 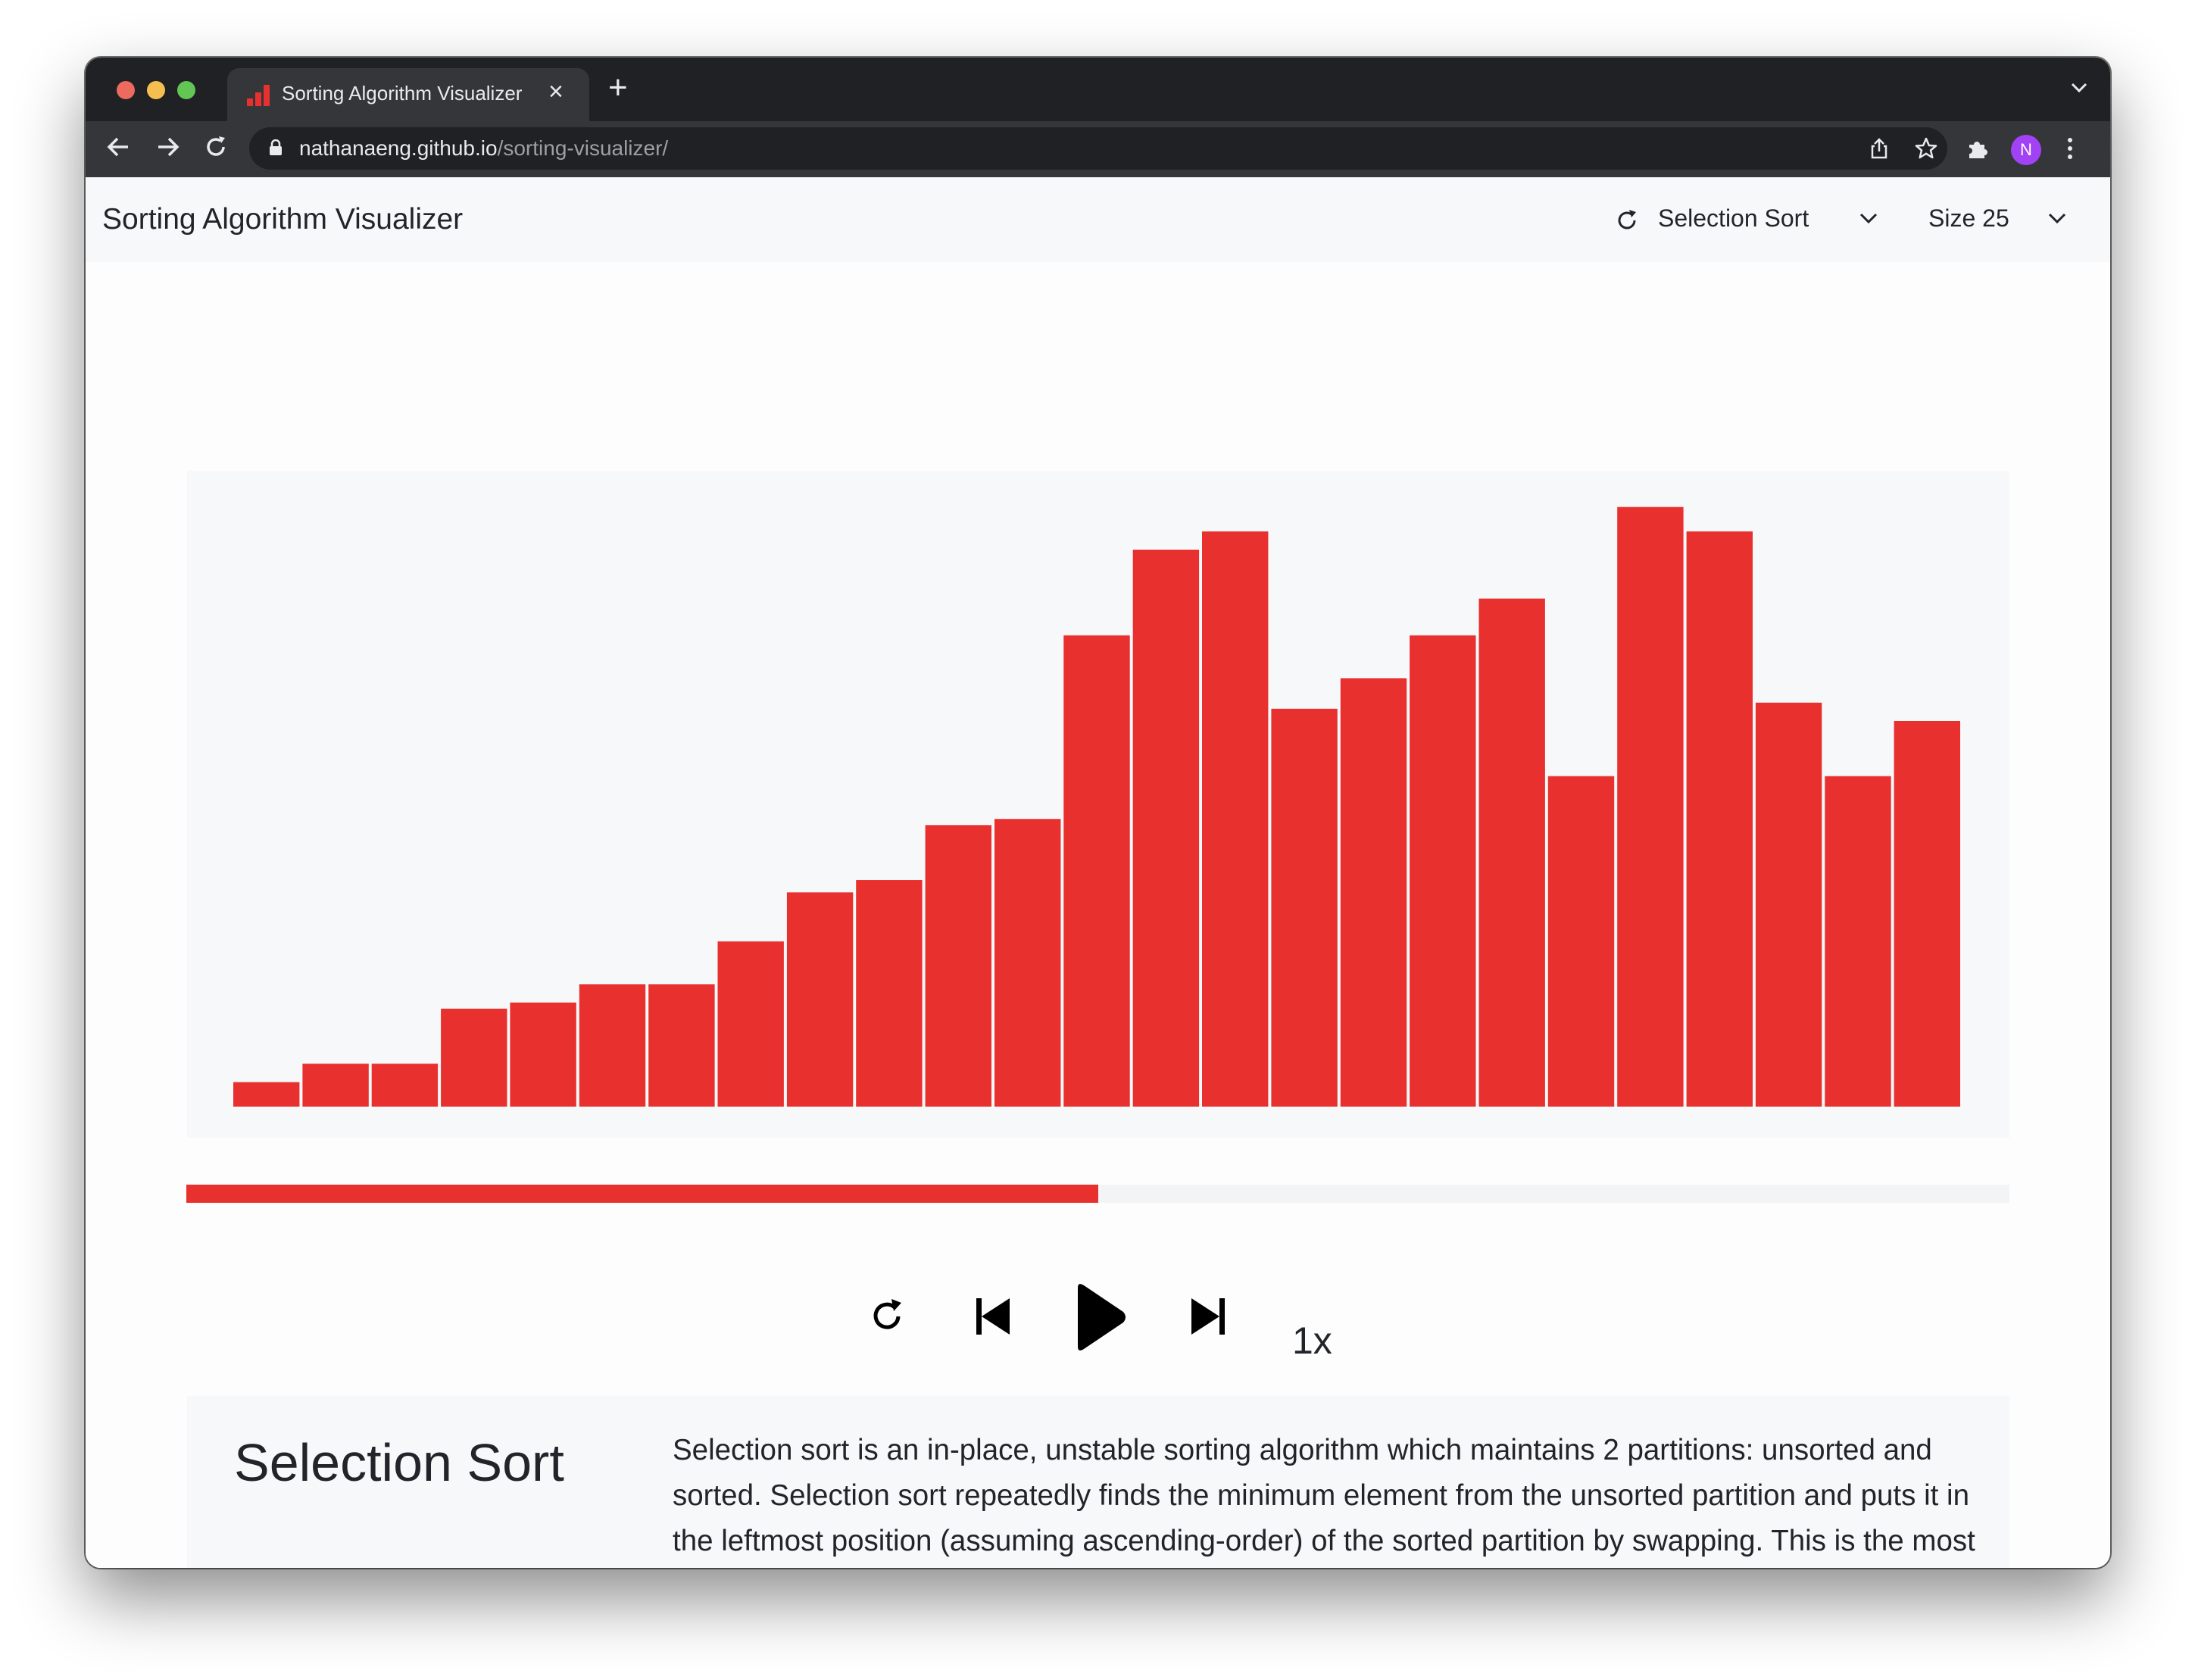 I want to click on progress-bar, so click(x=1097, y=1194).